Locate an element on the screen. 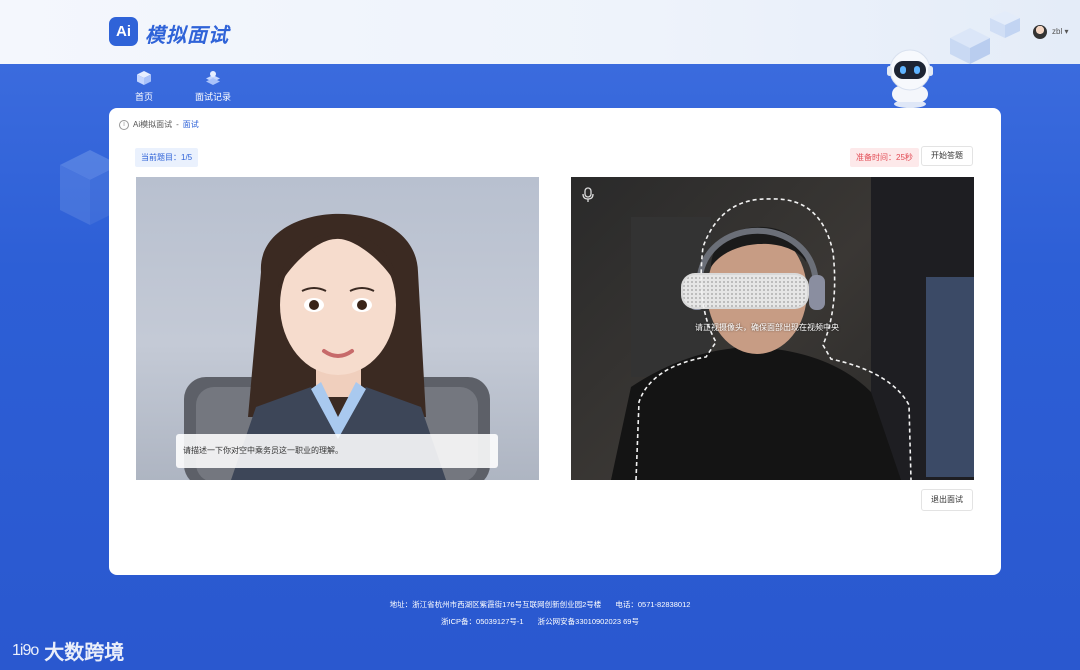 The width and height of the screenshot is (1080, 670). record-icon is located at coordinates (213, 78).